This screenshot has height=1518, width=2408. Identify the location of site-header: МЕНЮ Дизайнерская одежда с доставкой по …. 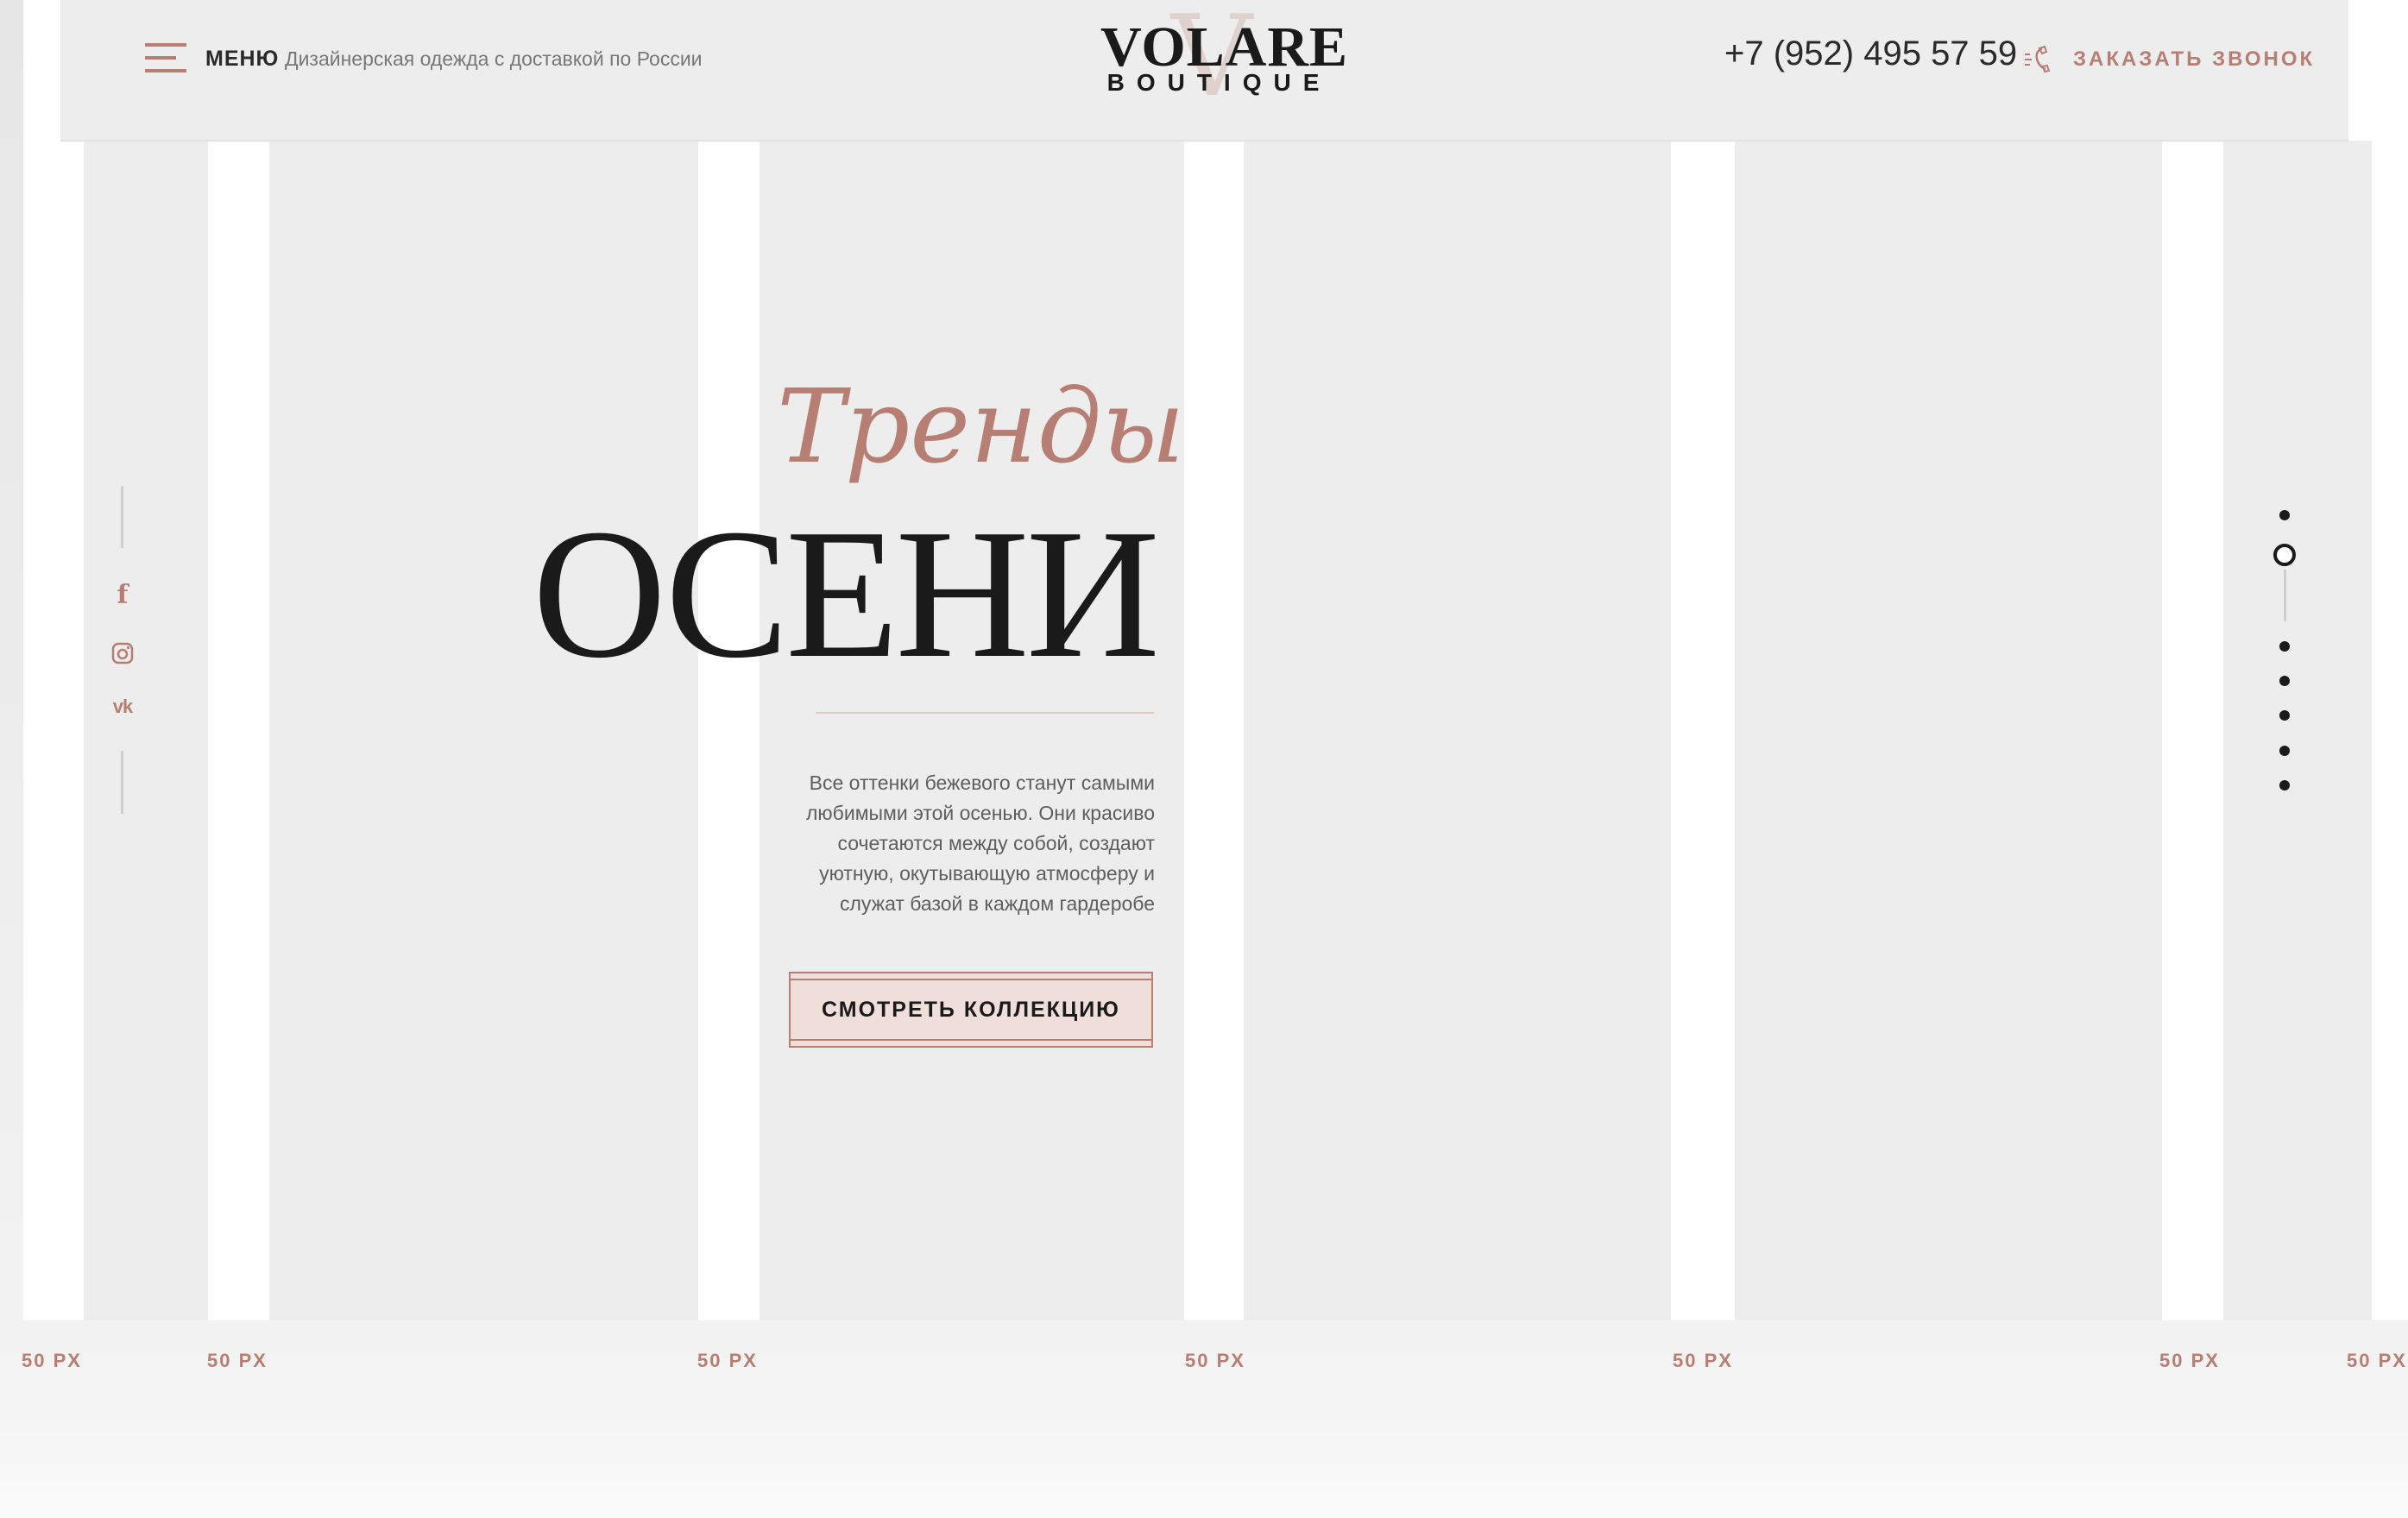
(1204, 71).